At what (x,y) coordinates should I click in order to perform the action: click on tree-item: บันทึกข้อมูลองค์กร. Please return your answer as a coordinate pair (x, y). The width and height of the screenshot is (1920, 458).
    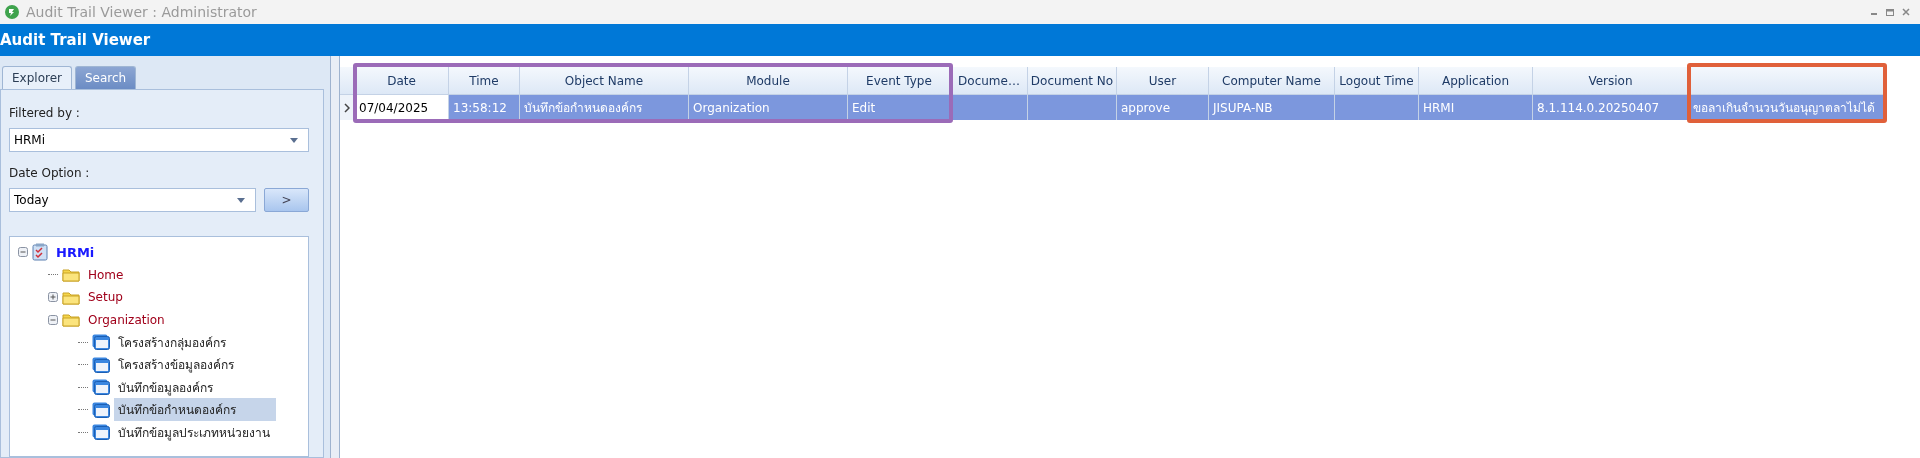
    Looking at the image, I should click on (165, 387).